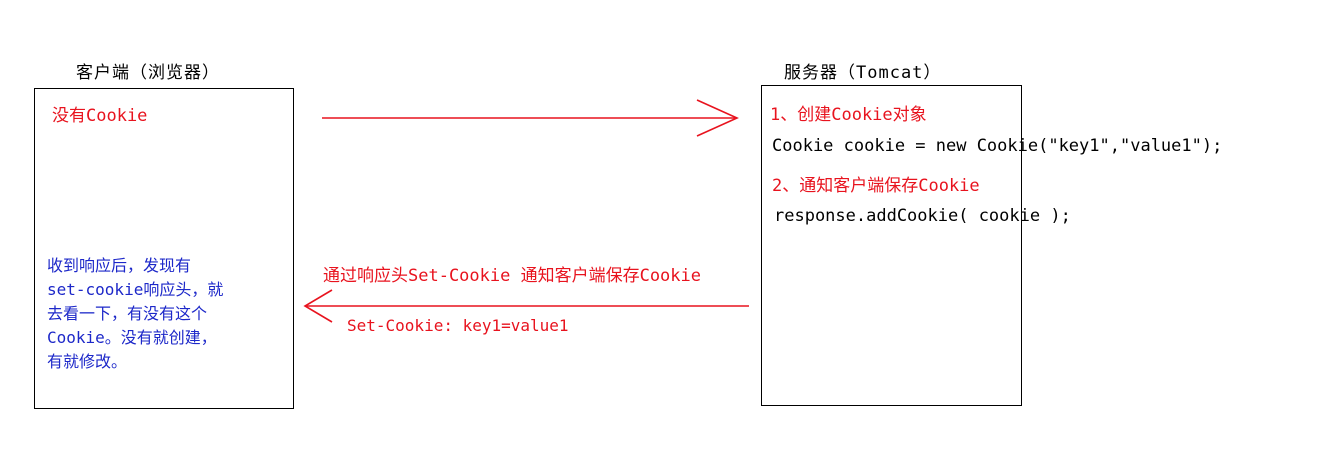  Describe the element at coordinates (512, 276) in the screenshot. I see `response-label: 通过响应头Set-Cookie 通知客户端保存Cookie` at that location.